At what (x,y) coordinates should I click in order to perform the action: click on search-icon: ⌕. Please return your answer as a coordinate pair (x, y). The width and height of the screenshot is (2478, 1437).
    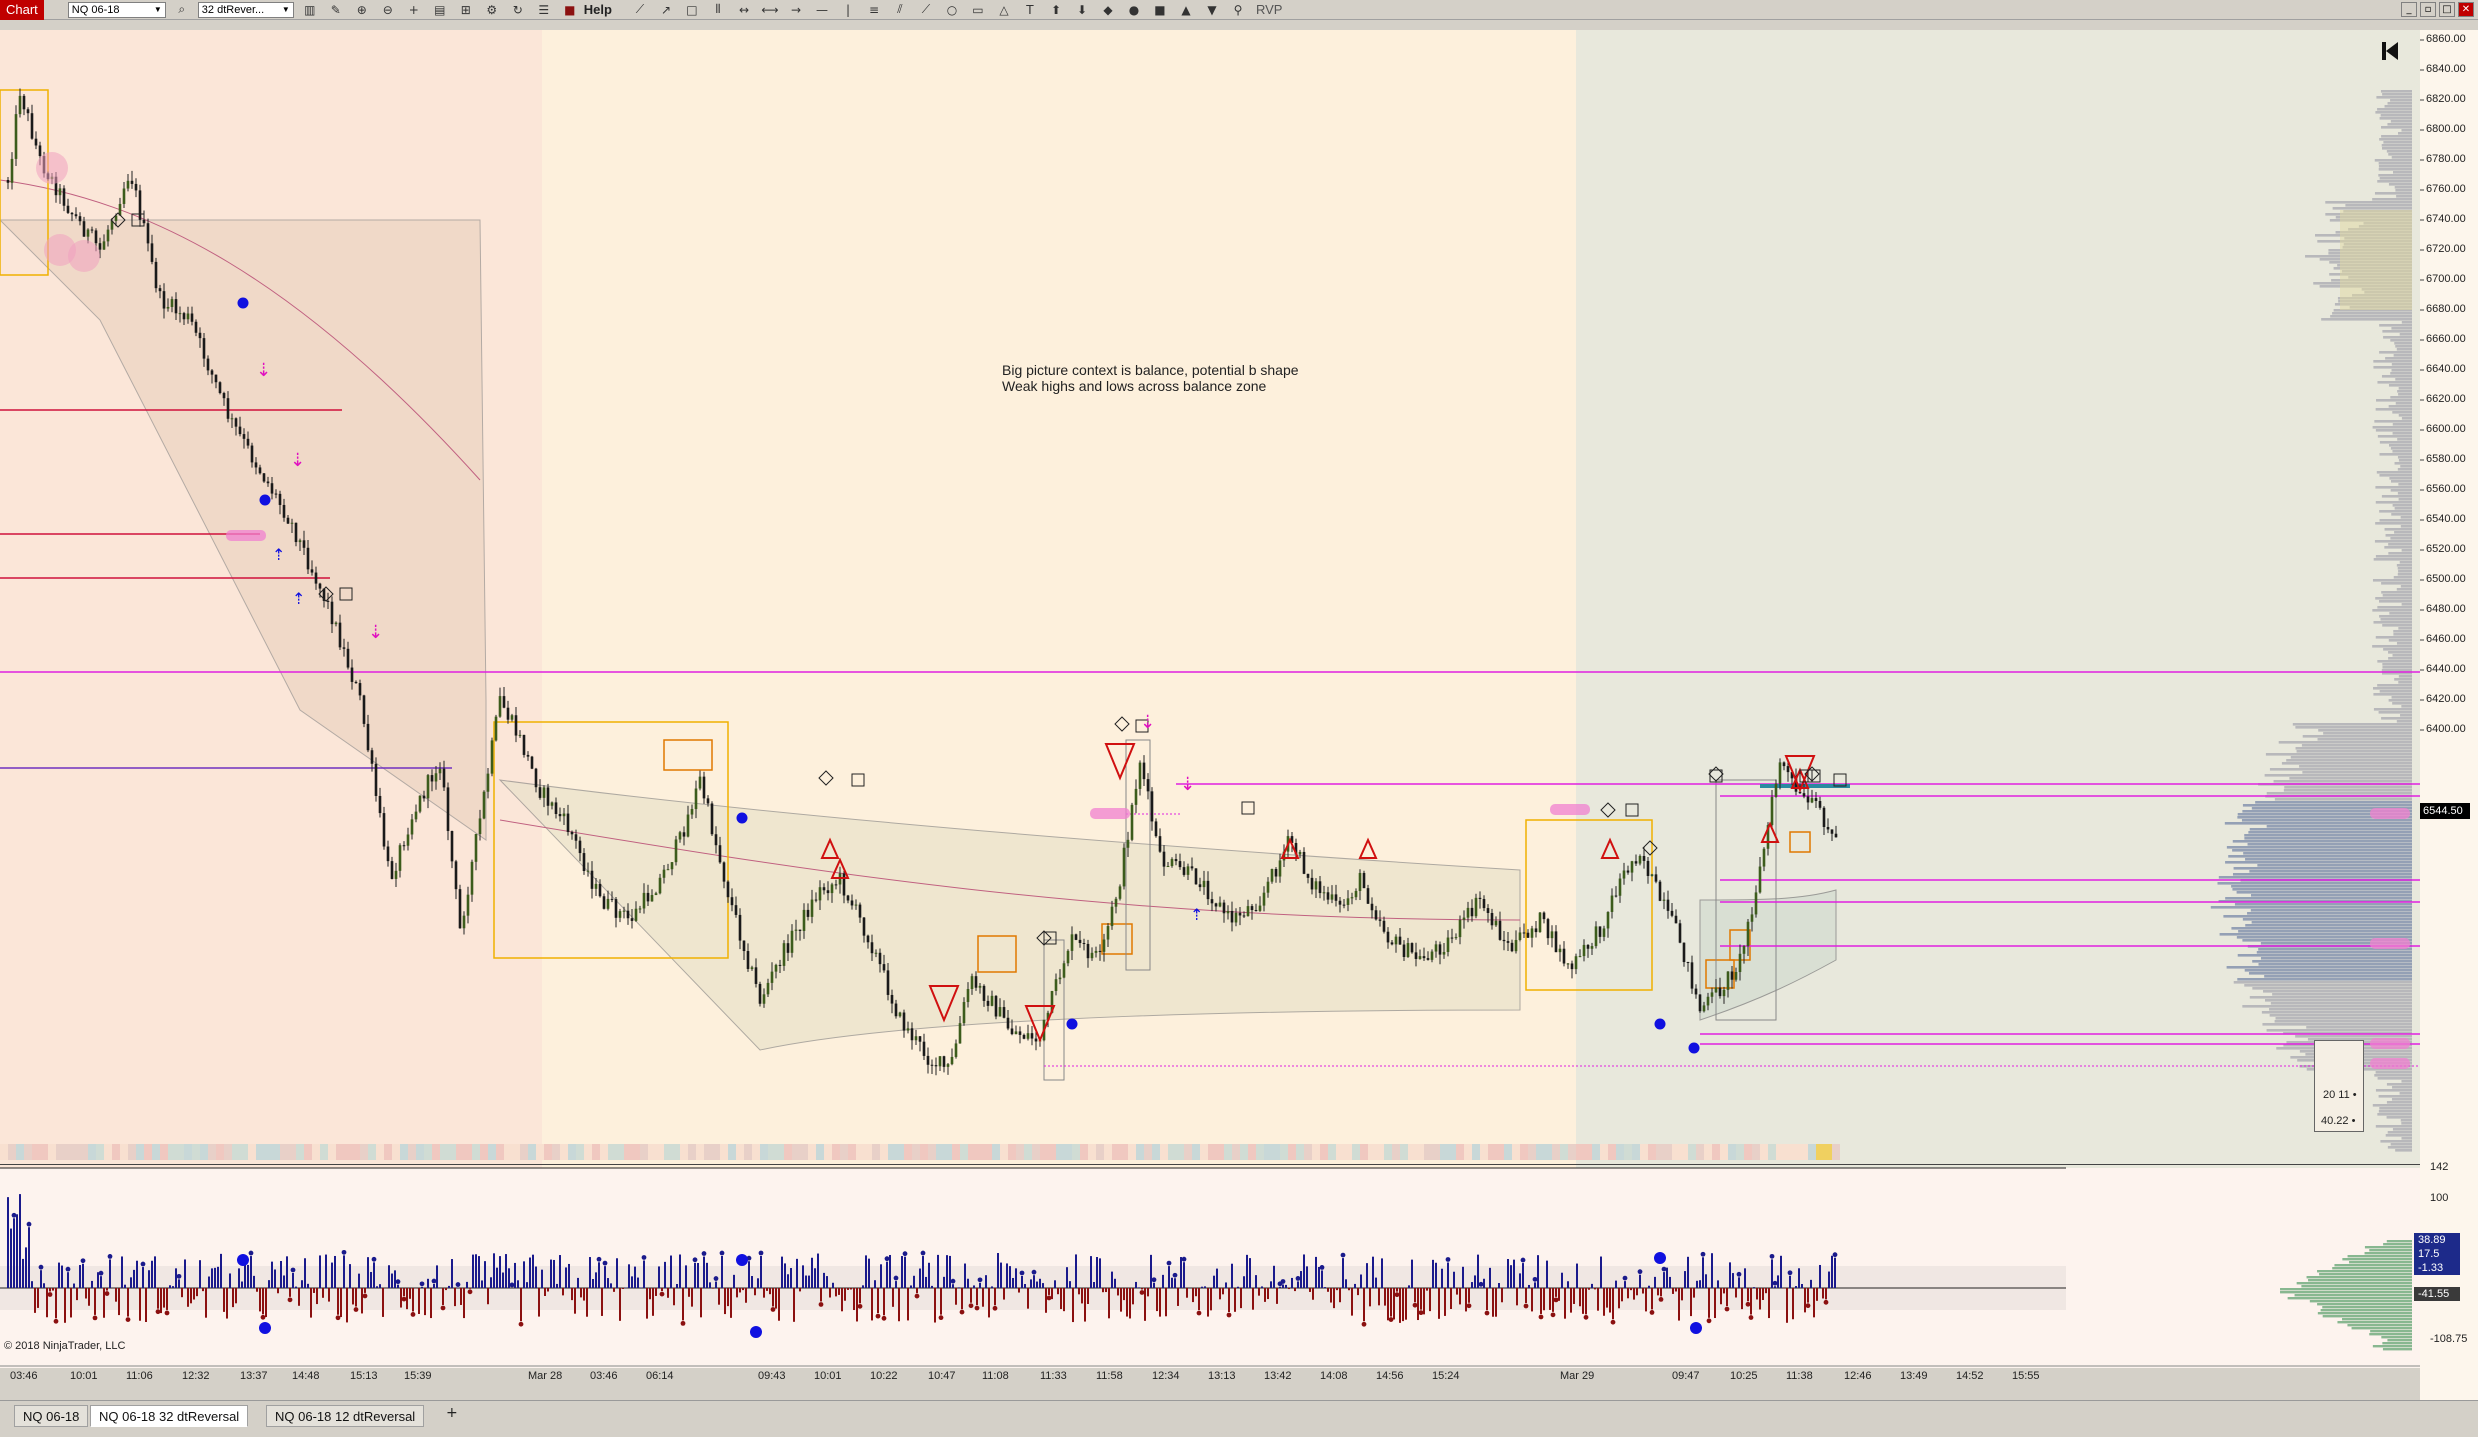
    Looking at the image, I should click on (182, 10).